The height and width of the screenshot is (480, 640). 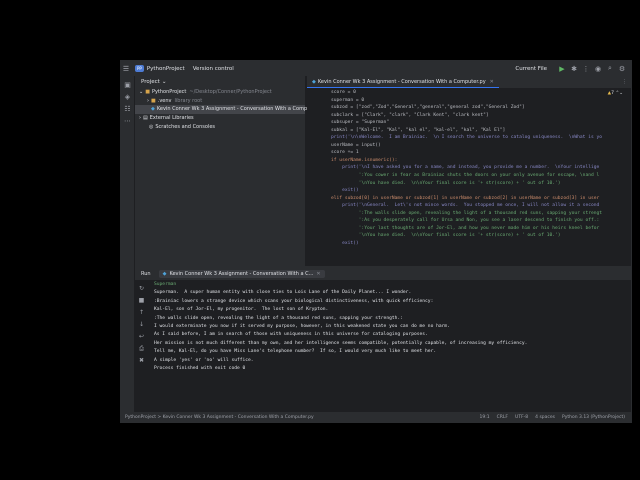 I want to click on app-menu-icon: ☰, so click(x=126, y=69).